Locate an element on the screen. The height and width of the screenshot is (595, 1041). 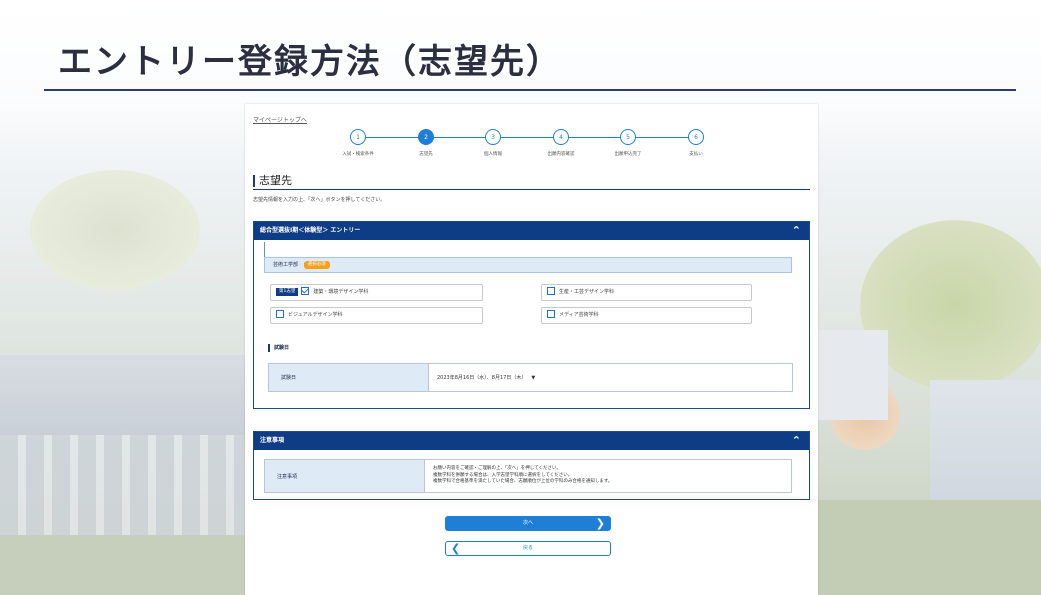
notes-panel-header: 注意事項 ⌃ is located at coordinates (531, 441).